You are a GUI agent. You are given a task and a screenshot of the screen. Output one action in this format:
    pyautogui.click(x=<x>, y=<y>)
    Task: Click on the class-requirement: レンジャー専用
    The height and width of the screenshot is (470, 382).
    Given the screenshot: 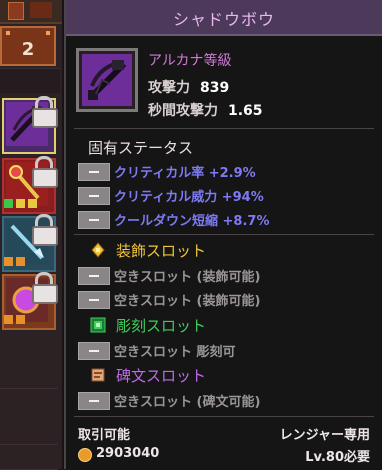 What is the action you would take?
    pyautogui.click(x=324, y=435)
    